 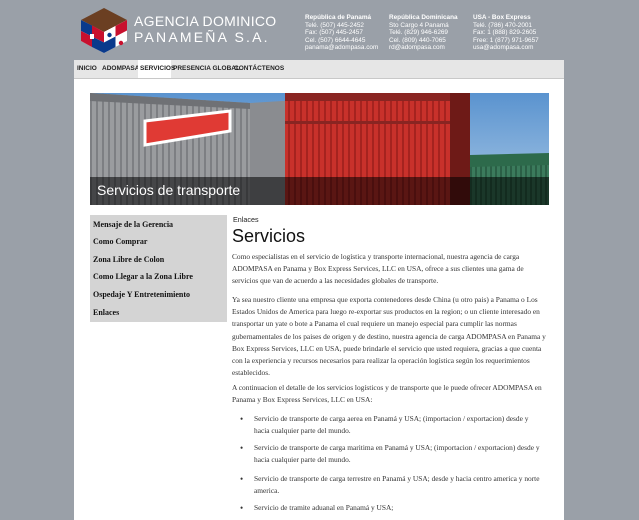 I want to click on contact-title: República de Panamá, so click(x=338, y=17).